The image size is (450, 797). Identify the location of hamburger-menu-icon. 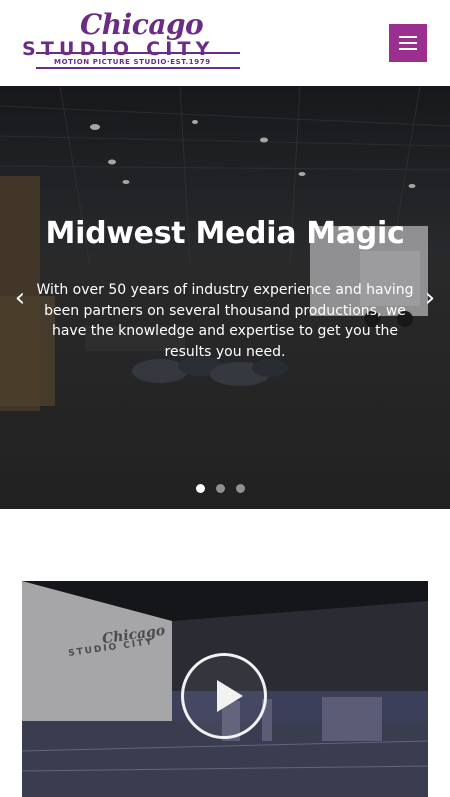
(408, 37).